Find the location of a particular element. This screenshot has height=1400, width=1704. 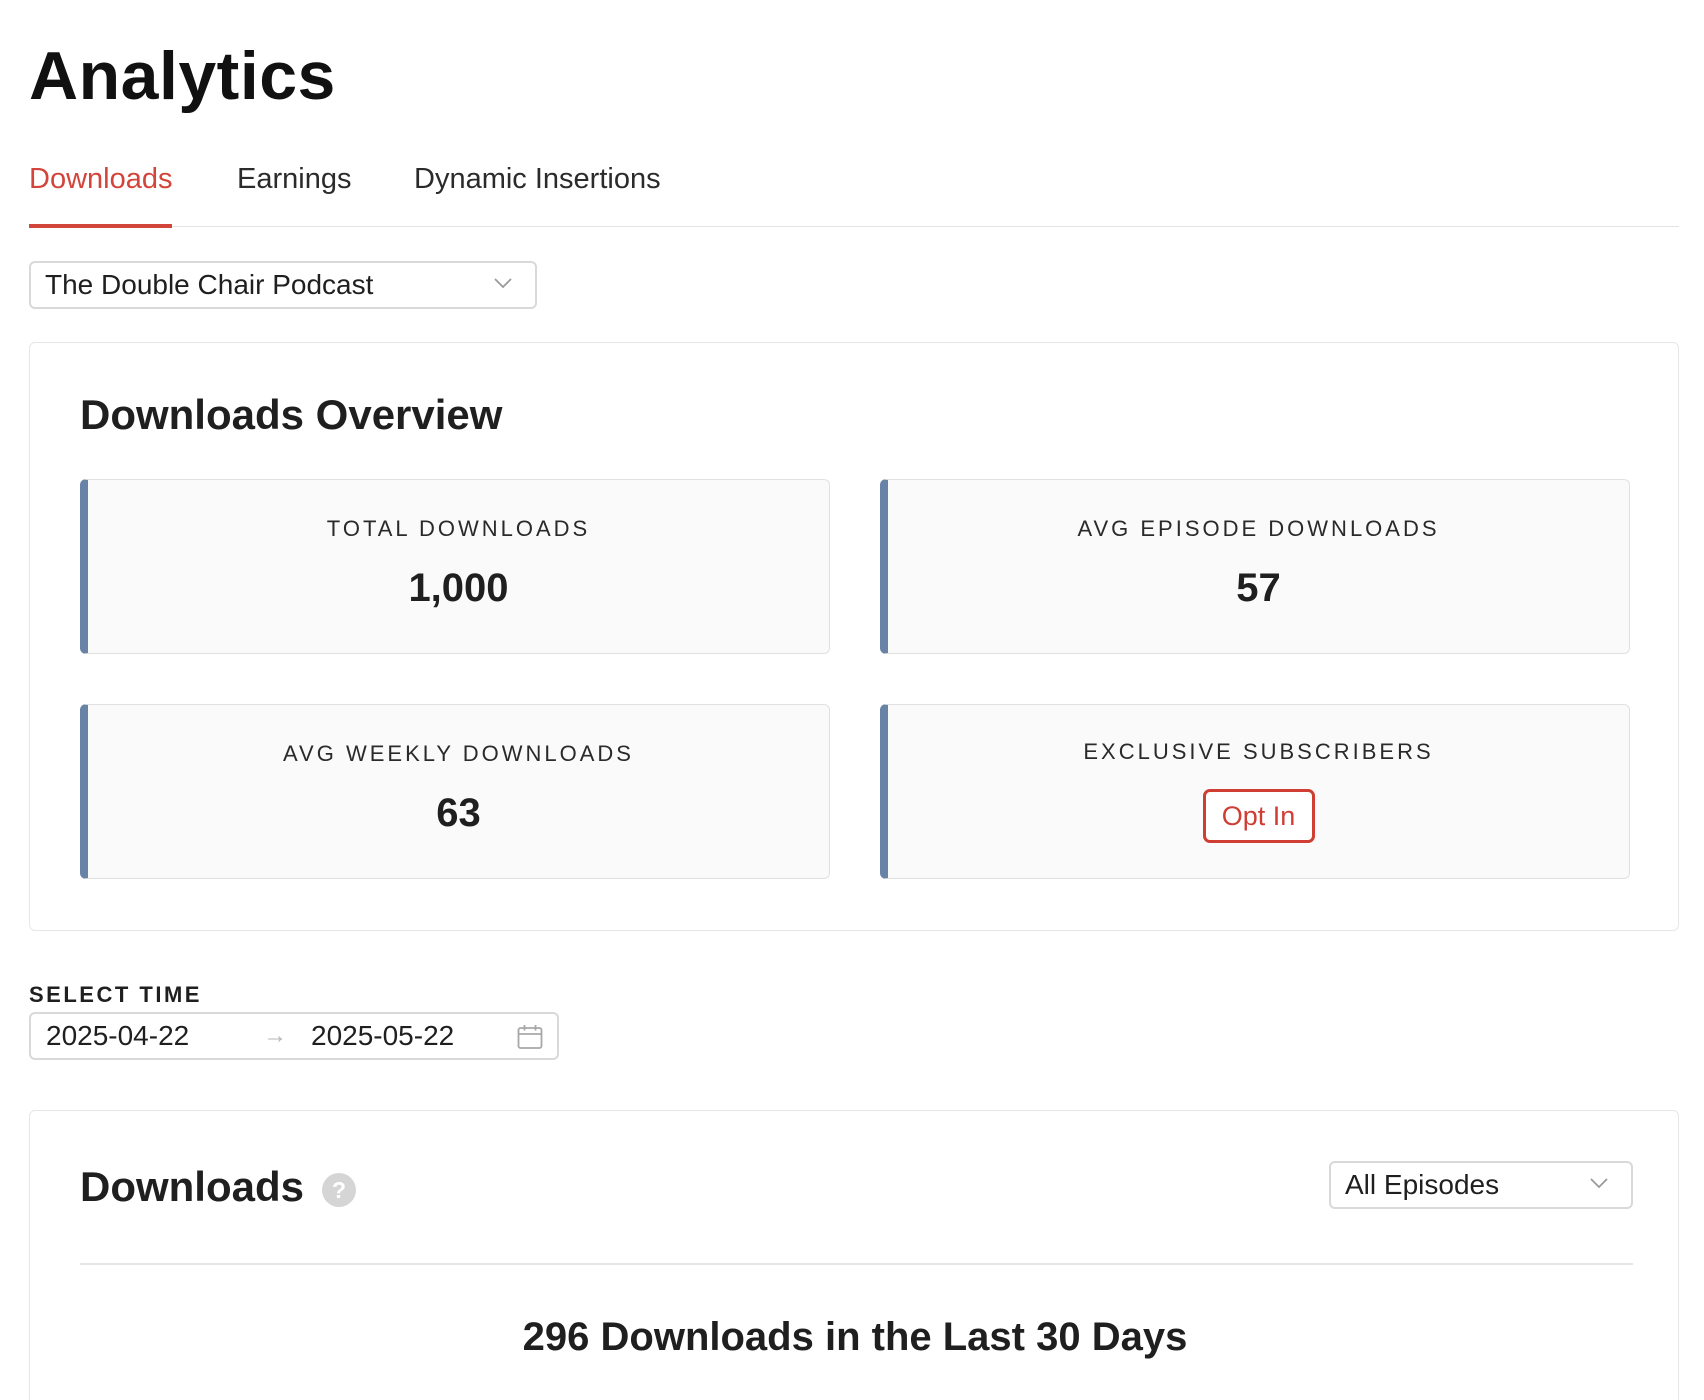

avg-weekly-downloads-stat: AVG WEEKLY DOWNLOADS 63 is located at coordinates (455, 791).